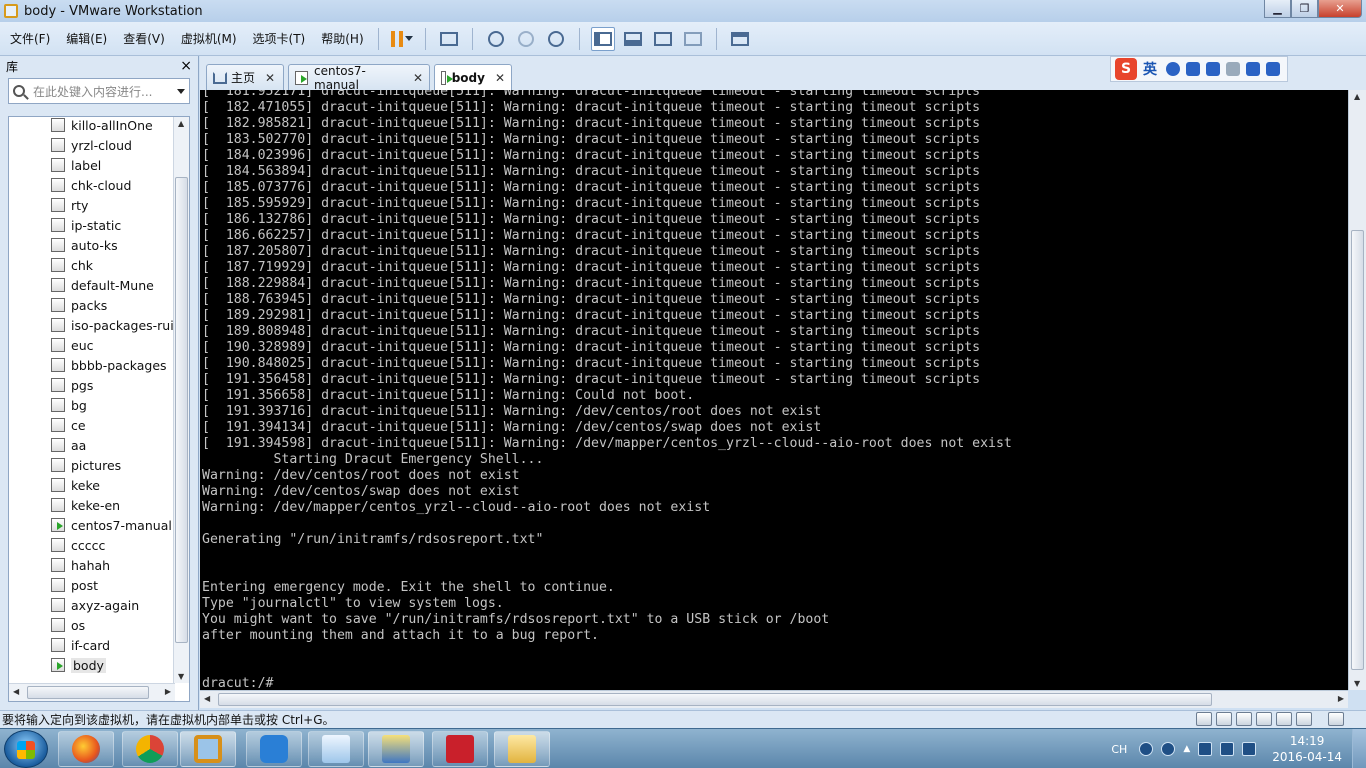 The height and width of the screenshot is (768, 1366). I want to click on display-icon, so click(1304, 719).